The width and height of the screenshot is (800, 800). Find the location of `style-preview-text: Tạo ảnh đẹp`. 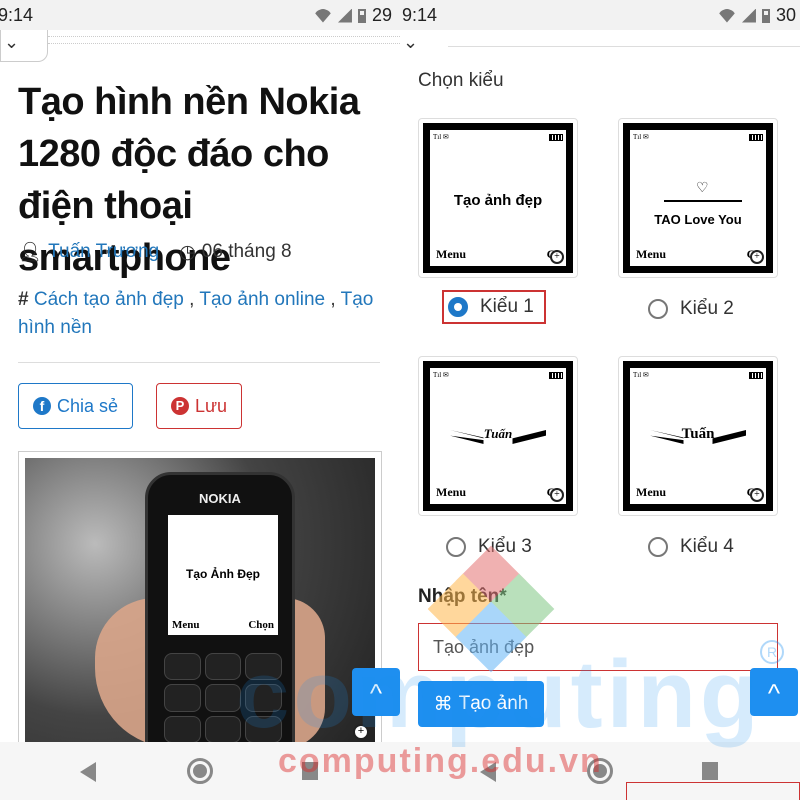

style-preview-text: Tạo ảnh đẹp is located at coordinates (498, 200).